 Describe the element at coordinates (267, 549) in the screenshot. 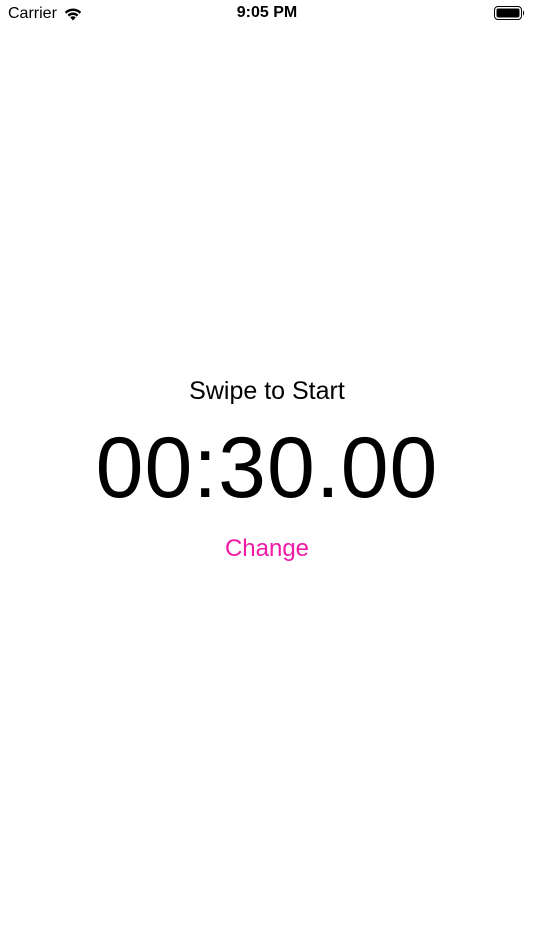

I see `change-button: Change` at that location.